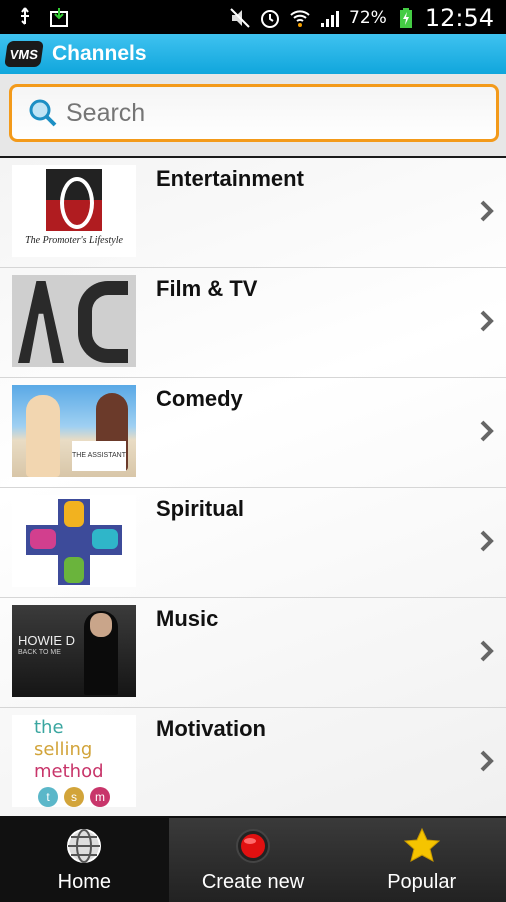 This screenshot has width=506, height=902. Describe the element at coordinates (405, 18) in the screenshot. I see `battery-charging-icon` at that location.